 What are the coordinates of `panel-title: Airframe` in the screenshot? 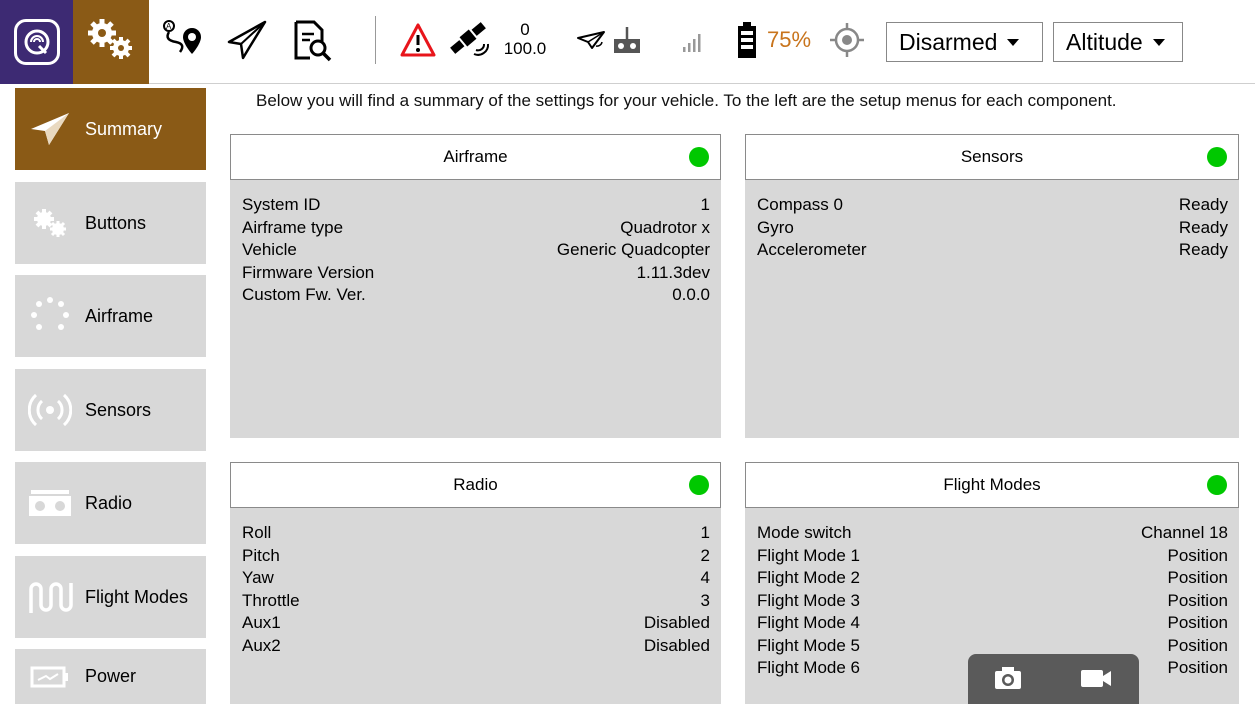 It's located at (475, 156).